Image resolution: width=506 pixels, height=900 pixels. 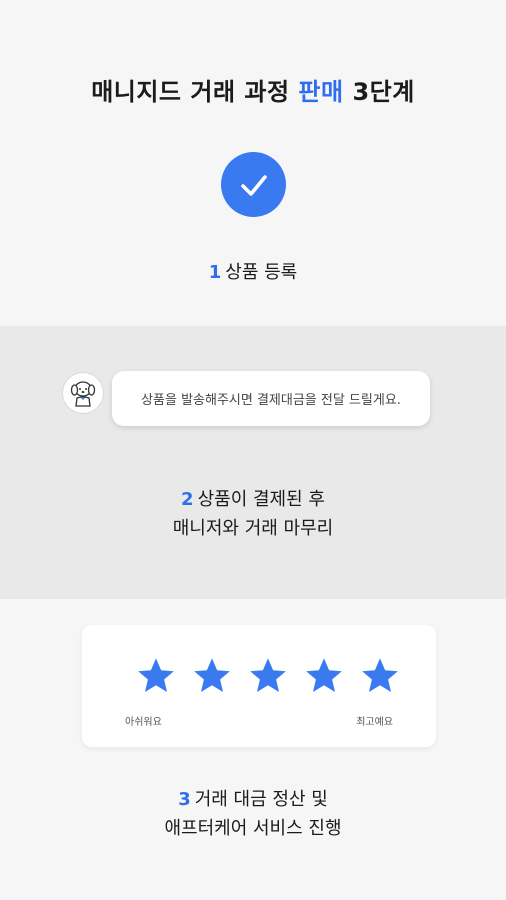 I want to click on step3-label: 3 거래 대금 정산 및 애프터케어 서비스 진행, so click(x=253, y=814).